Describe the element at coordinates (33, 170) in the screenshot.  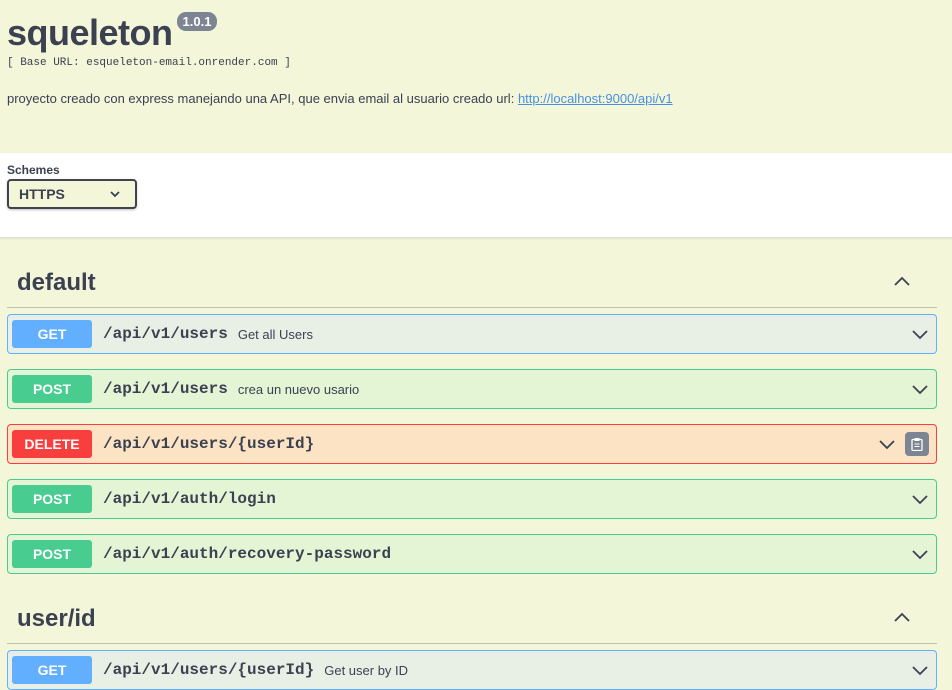
I see `schemes-label: Schemes` at that location.